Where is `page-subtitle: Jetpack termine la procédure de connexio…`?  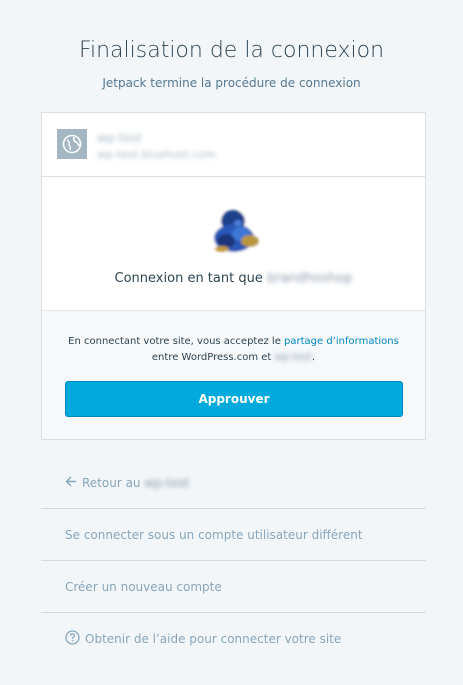 page-subtitle: Jetpack termine la procédure de connexio… is located at coordinates (231, 83).